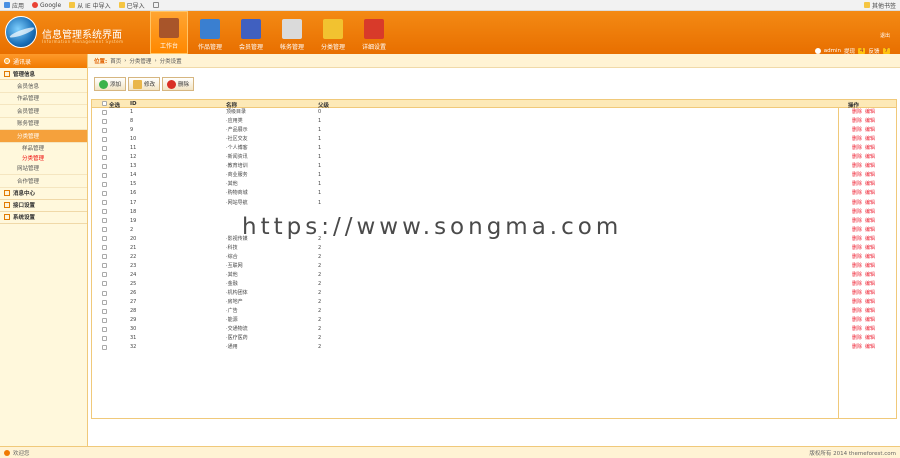 Image resolution: width=900 pixels, height=458 pixels. Describe the element at coordinates (292, 32) in the screenshot. I see `nav-tab-3: 帐务管理` at that location.